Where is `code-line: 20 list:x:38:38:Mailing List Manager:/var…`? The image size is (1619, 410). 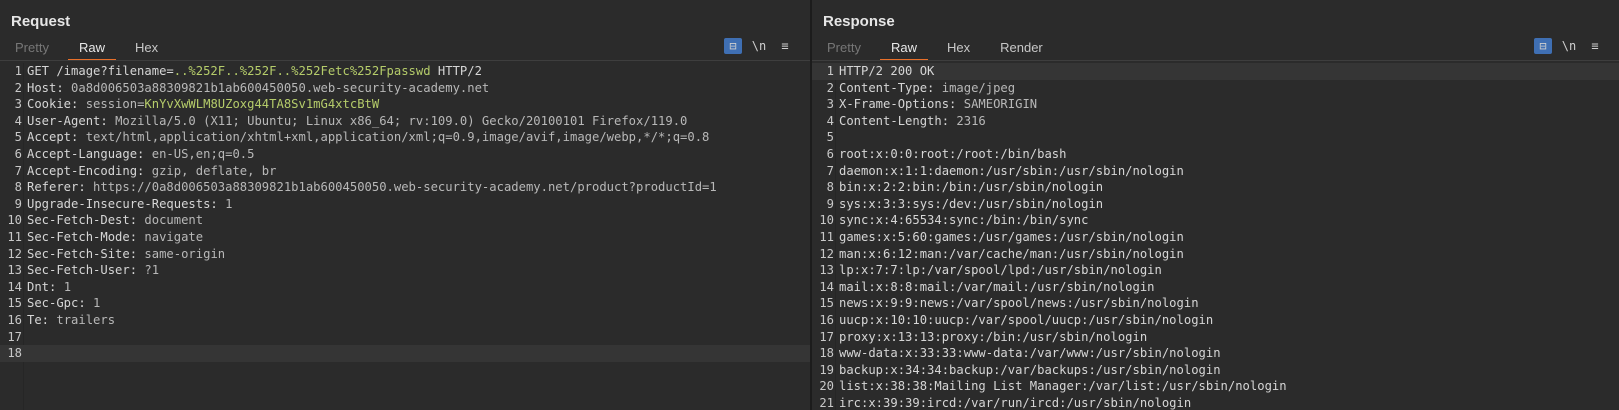
code-line: 20 list:x:38:38:Mailing List Manager:/var… is located at coordinates (1215, 386).